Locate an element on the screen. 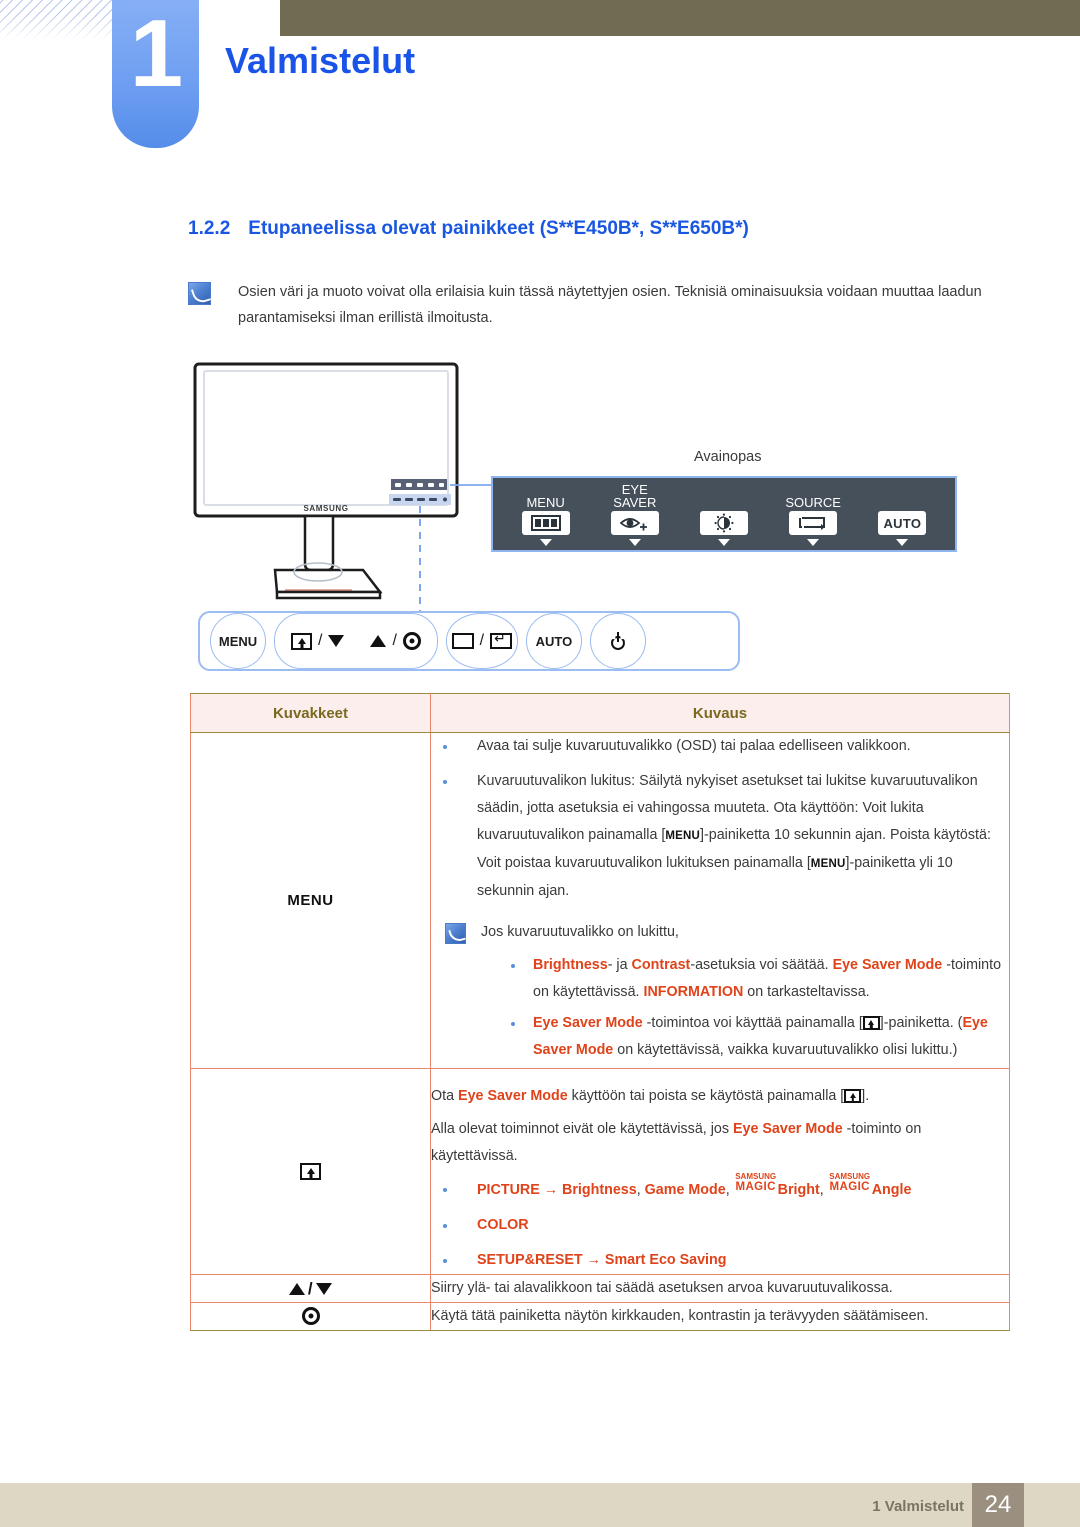  power-icon is located at coordinates (618, 641).